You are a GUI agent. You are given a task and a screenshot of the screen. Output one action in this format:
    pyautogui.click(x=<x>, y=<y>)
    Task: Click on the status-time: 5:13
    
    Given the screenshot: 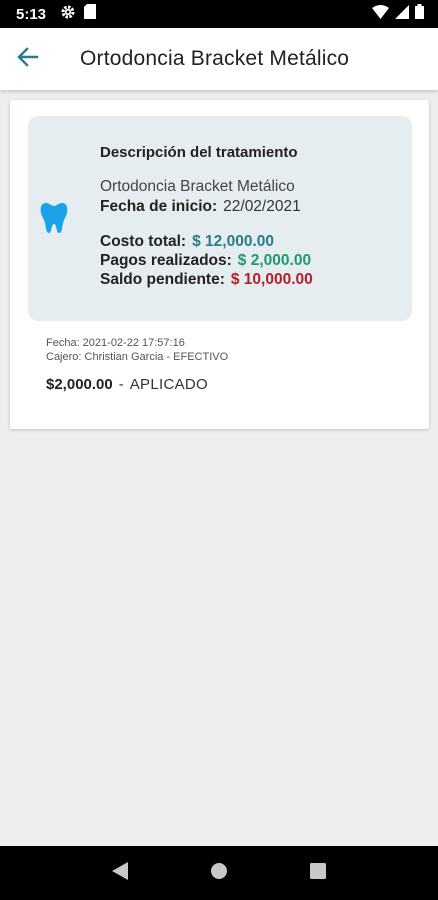 What is the action you would take?
    pyautogui.click(x=31, y=14)
    